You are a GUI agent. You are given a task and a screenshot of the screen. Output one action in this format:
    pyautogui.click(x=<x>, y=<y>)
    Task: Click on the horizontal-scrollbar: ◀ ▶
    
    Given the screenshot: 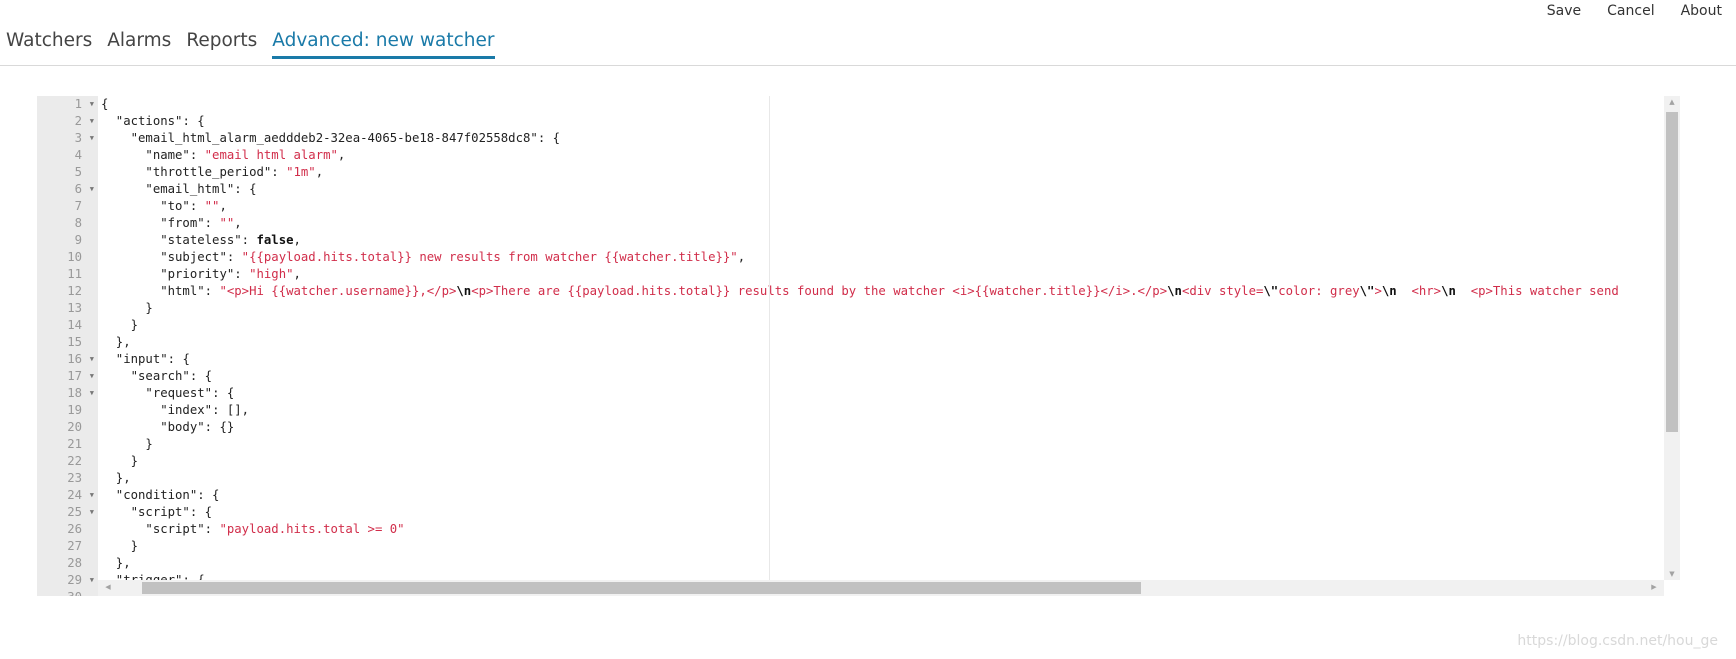 What is the action you would take?
    pyautogui.click(x=881, y=588)
    